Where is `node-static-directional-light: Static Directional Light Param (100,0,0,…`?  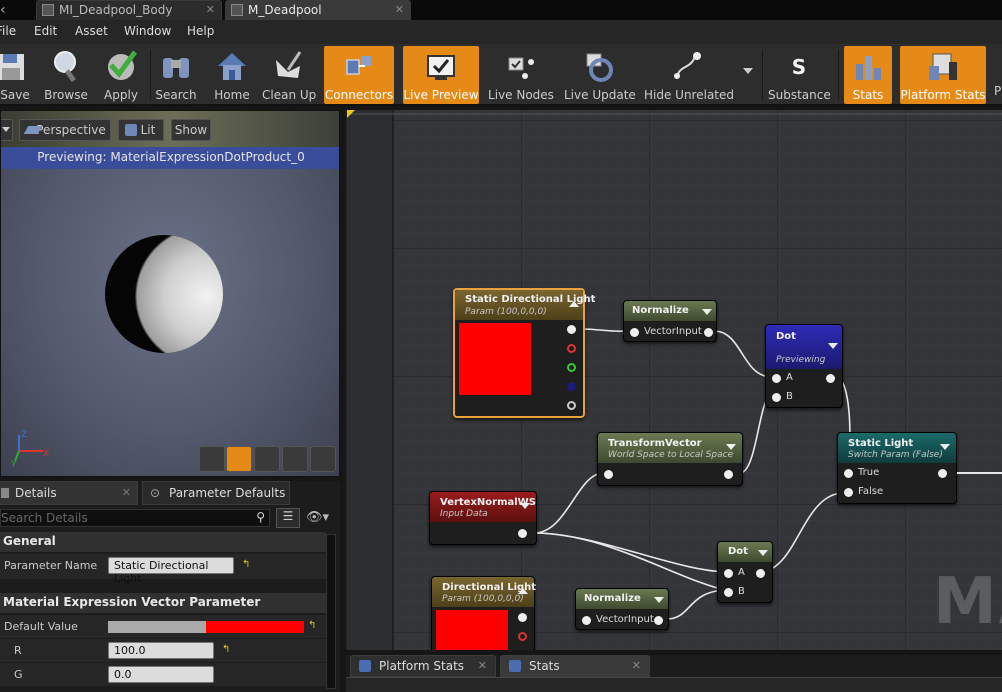
node-static-directional-light: Static Directional Light Param (100,0,0,… is located at coordinates (524, 353).